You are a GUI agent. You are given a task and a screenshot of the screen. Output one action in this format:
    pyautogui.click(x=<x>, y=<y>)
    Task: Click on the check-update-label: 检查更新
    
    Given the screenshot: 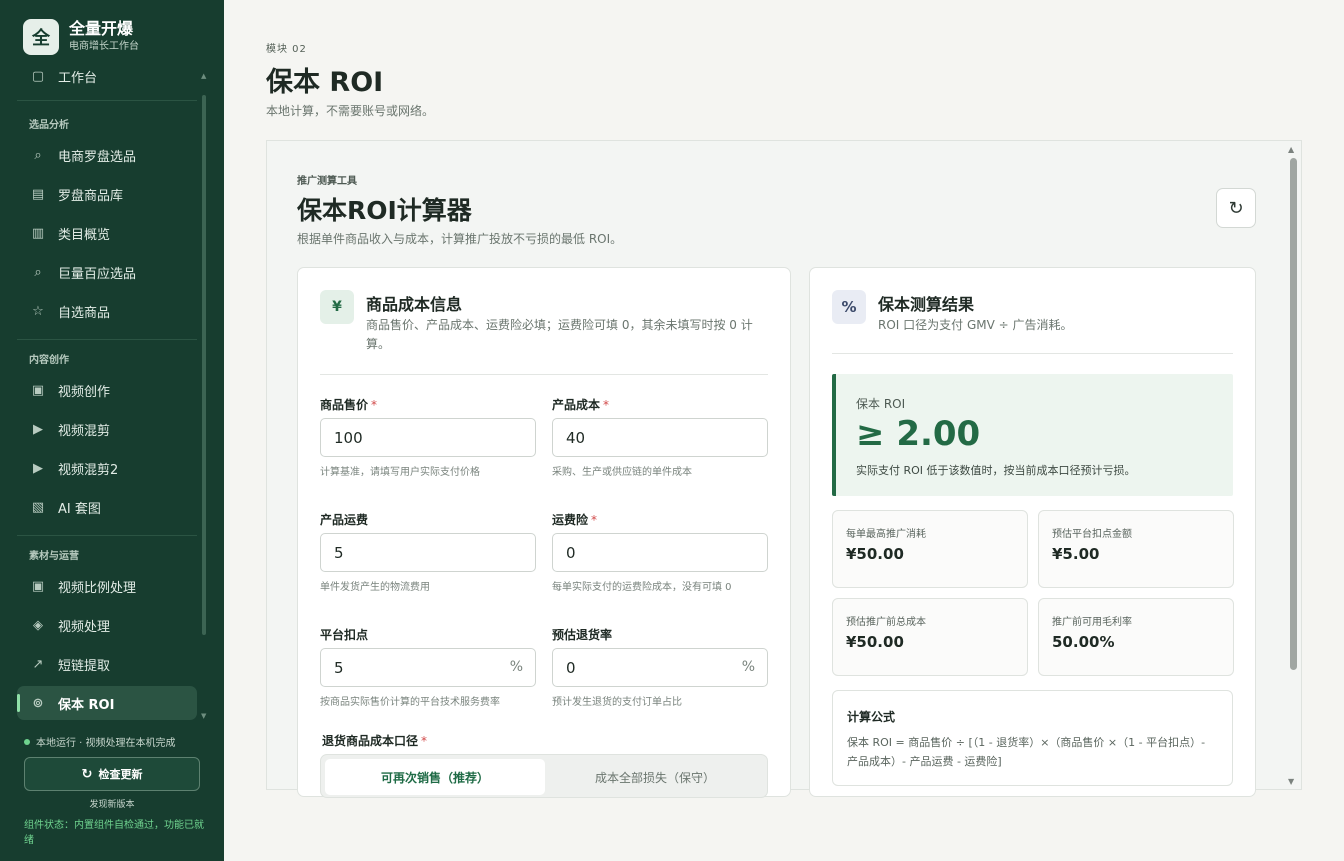 What is the action you would take?
    pyautogui.click(x=120, y=774)
    